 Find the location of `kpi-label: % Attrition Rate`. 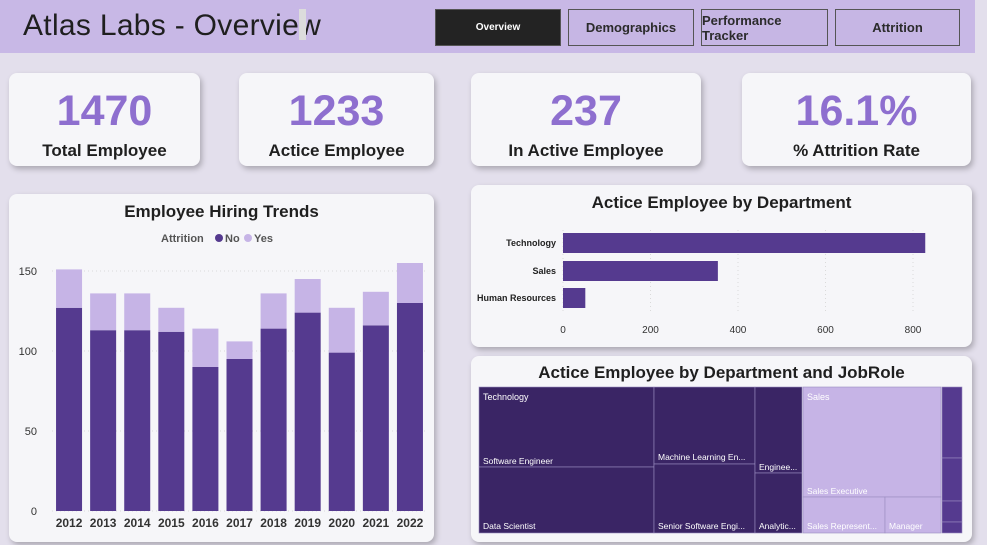

kpi-label: % Attrition Rate is located at coordinates (856, 150).